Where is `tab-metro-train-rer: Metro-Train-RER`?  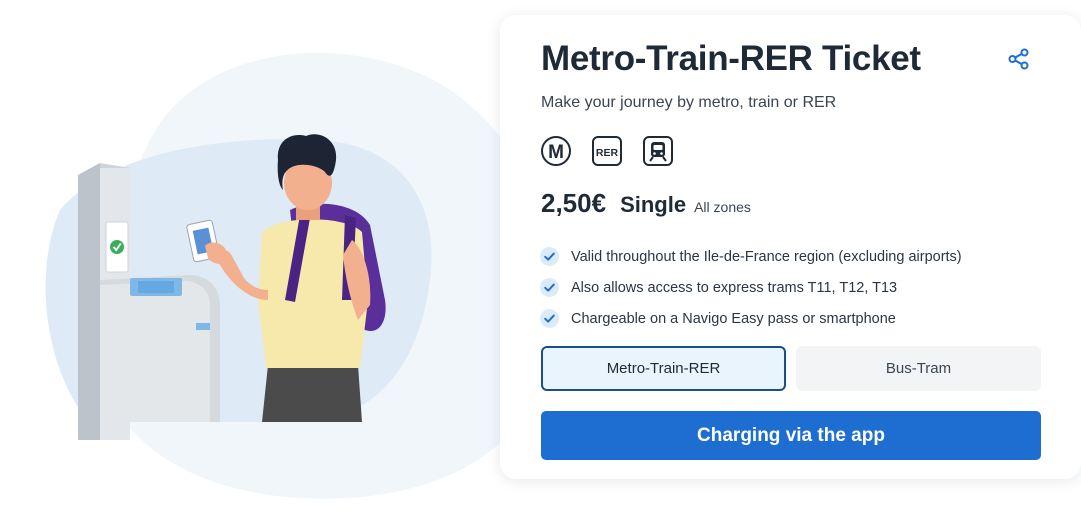 tab-metro-train-rer: Metro-Train-RER is located at coordinates (663, 368).